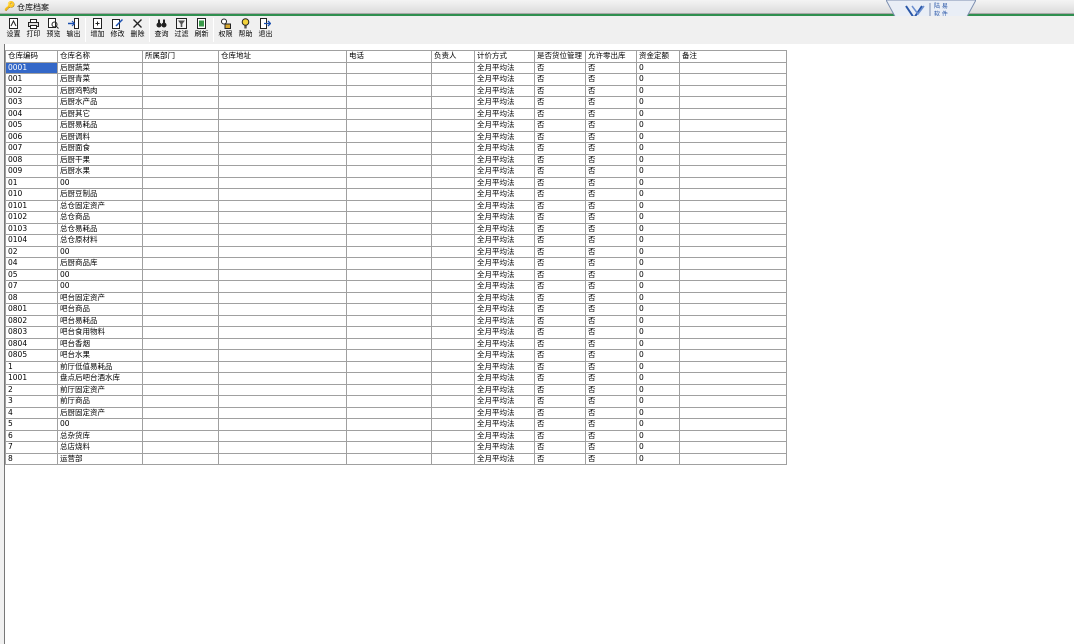 This screenshot has height=644, width=1074. Describe the element at coordinates (31, 378) in the screenshot. I see `cell-code: 1001` at that location.